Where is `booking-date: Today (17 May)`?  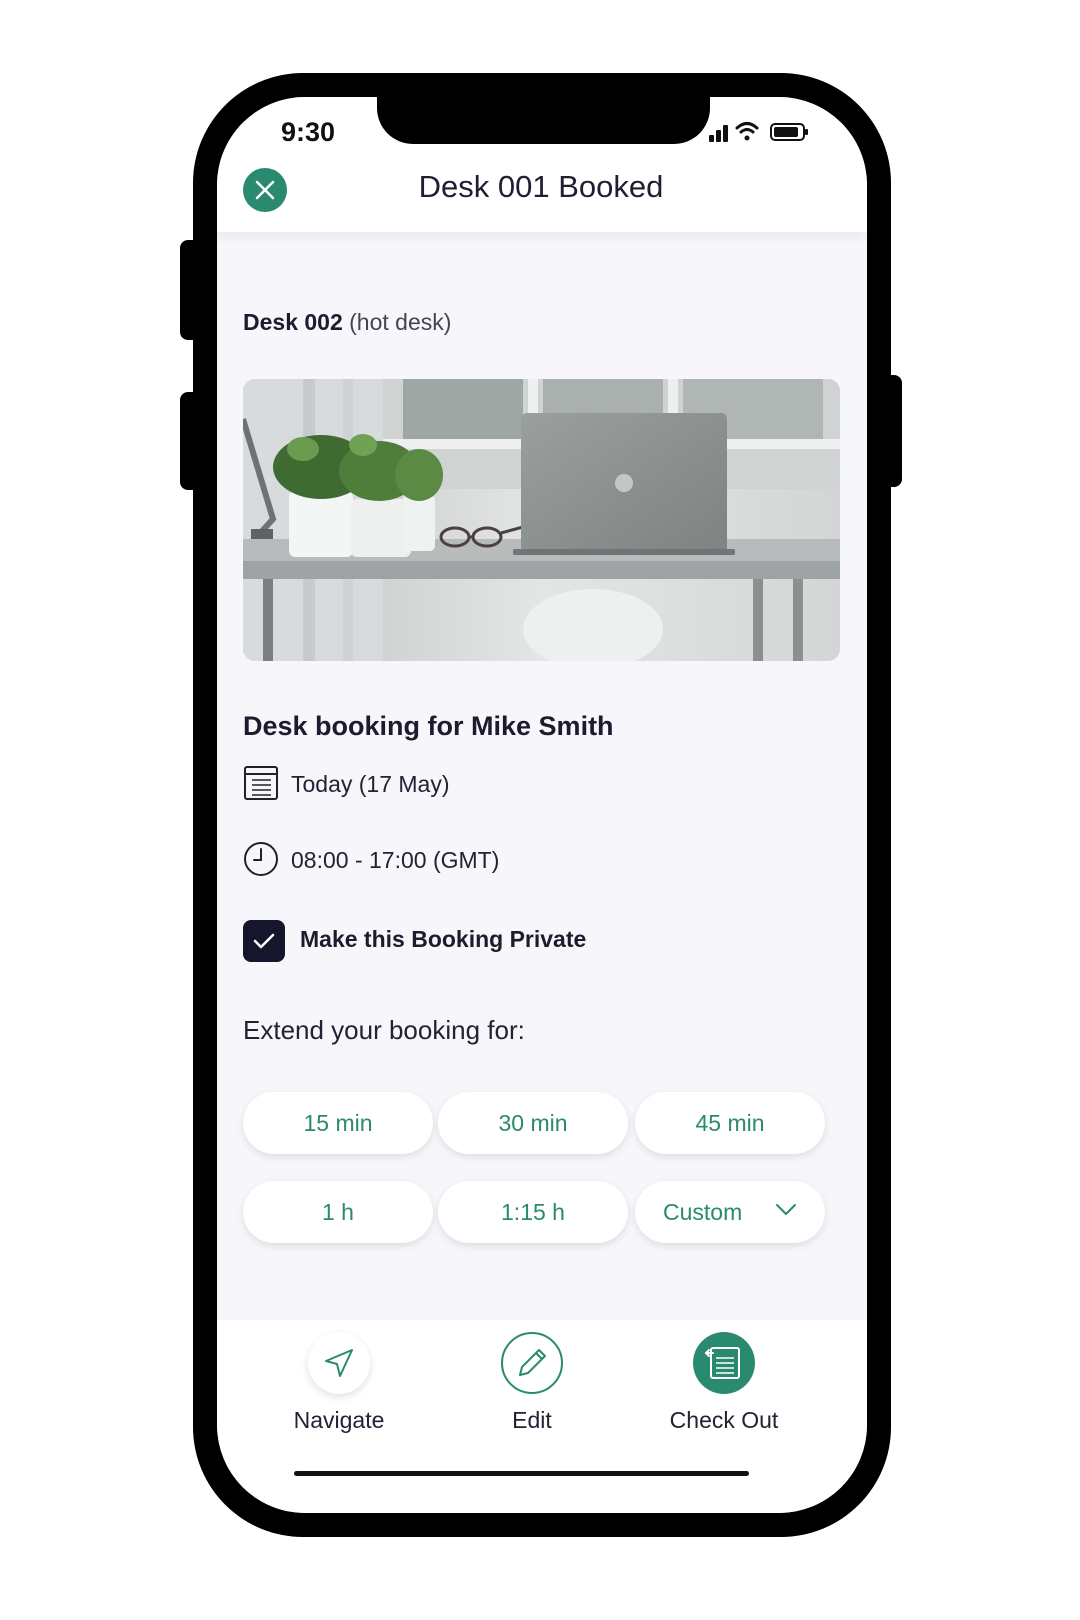
booking-date: Today (17 May) is located at coordinates (370, 784).